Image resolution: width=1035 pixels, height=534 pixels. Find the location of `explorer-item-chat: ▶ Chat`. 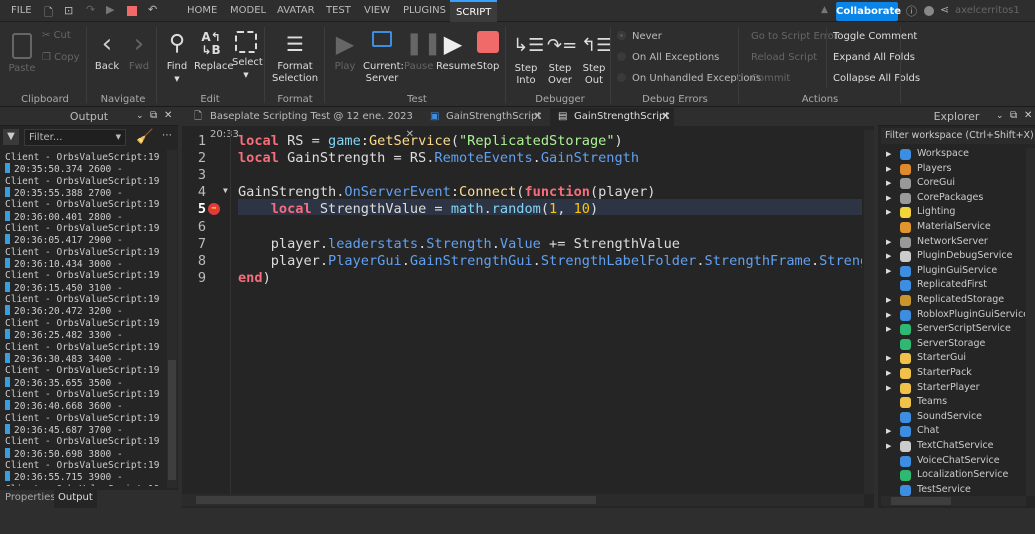

explorer-item-chat: ▶ Chat is located at coordinates (951, 432).